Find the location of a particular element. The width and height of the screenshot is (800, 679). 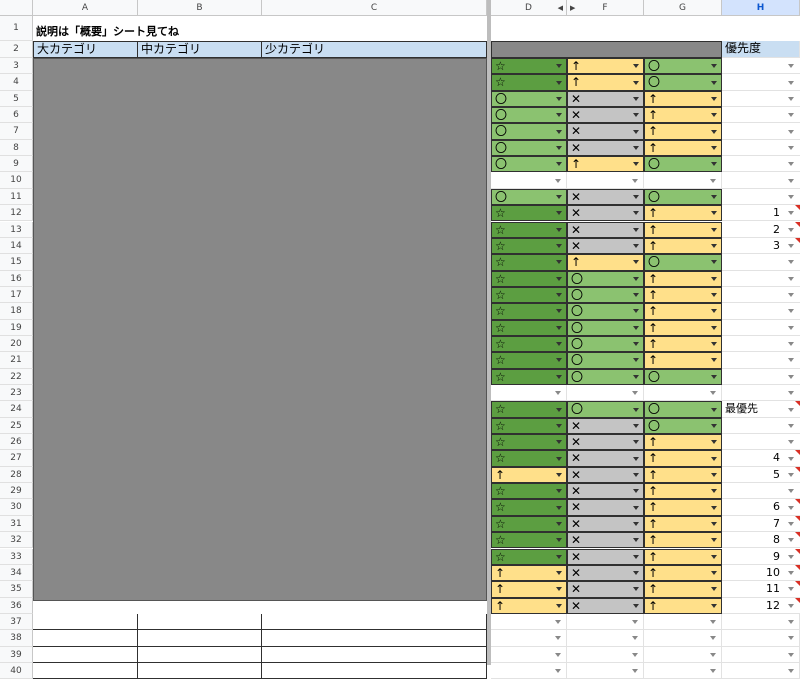

column-header-h: H is located at coordinates (761, 8).